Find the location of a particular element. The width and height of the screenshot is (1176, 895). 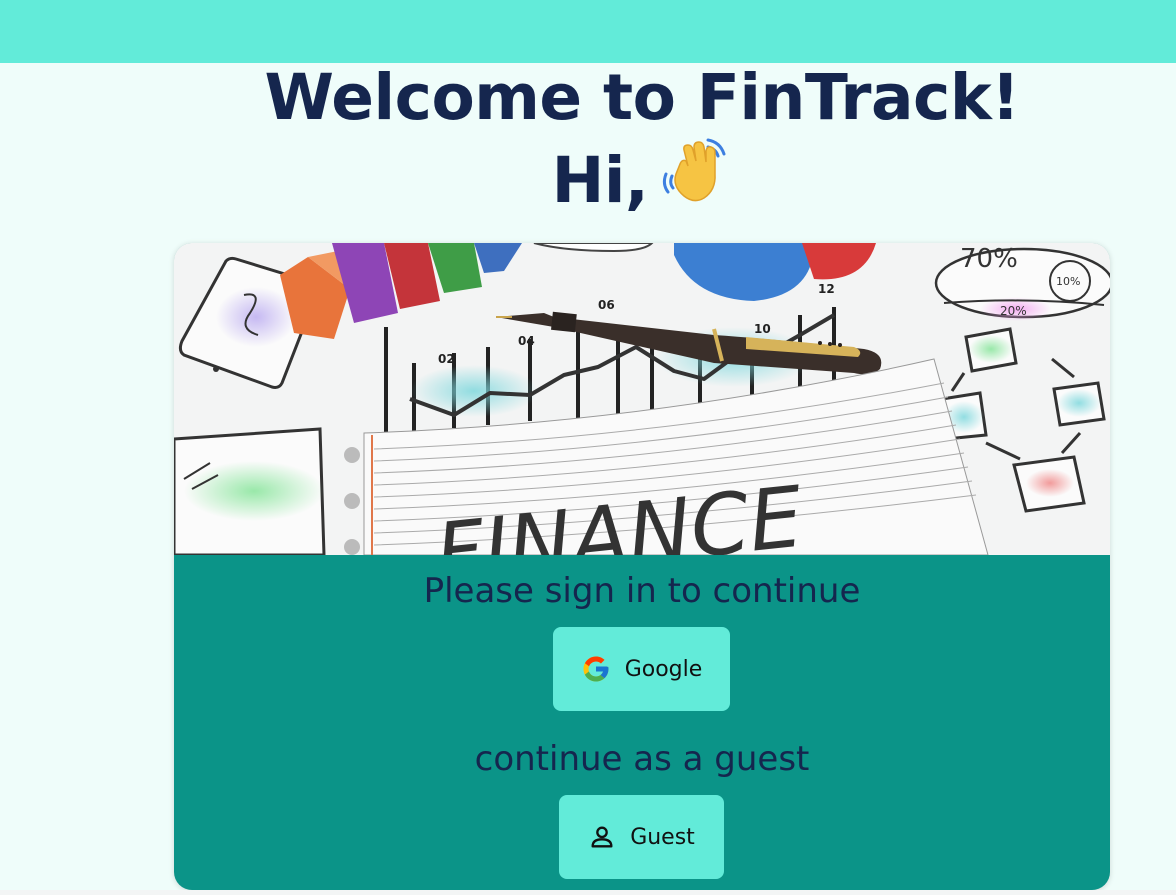

hero-tick-12: 12 is located at coordinates (826, 289).